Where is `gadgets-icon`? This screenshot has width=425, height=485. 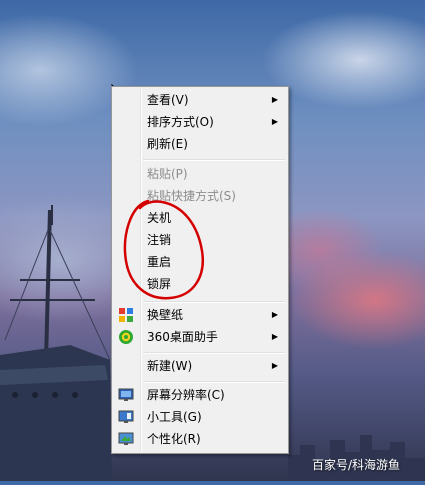
gadgets-icon is located at coordinates (126, 416).